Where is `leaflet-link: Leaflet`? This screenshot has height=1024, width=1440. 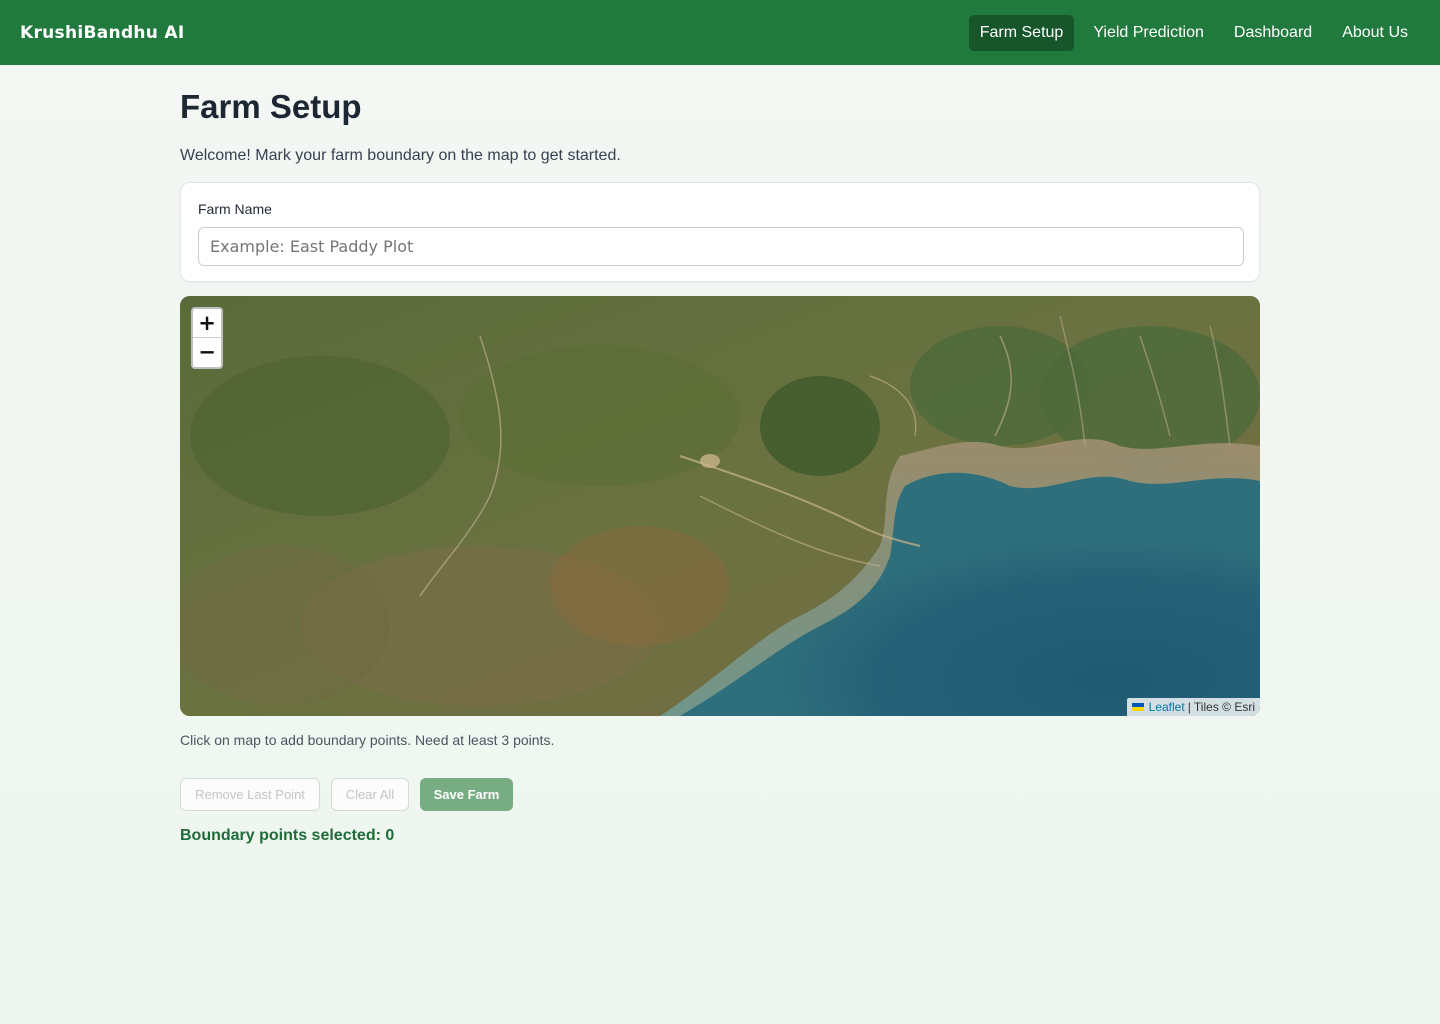
leaflet-link: Leaflet is located at coordinates (1167, 707).